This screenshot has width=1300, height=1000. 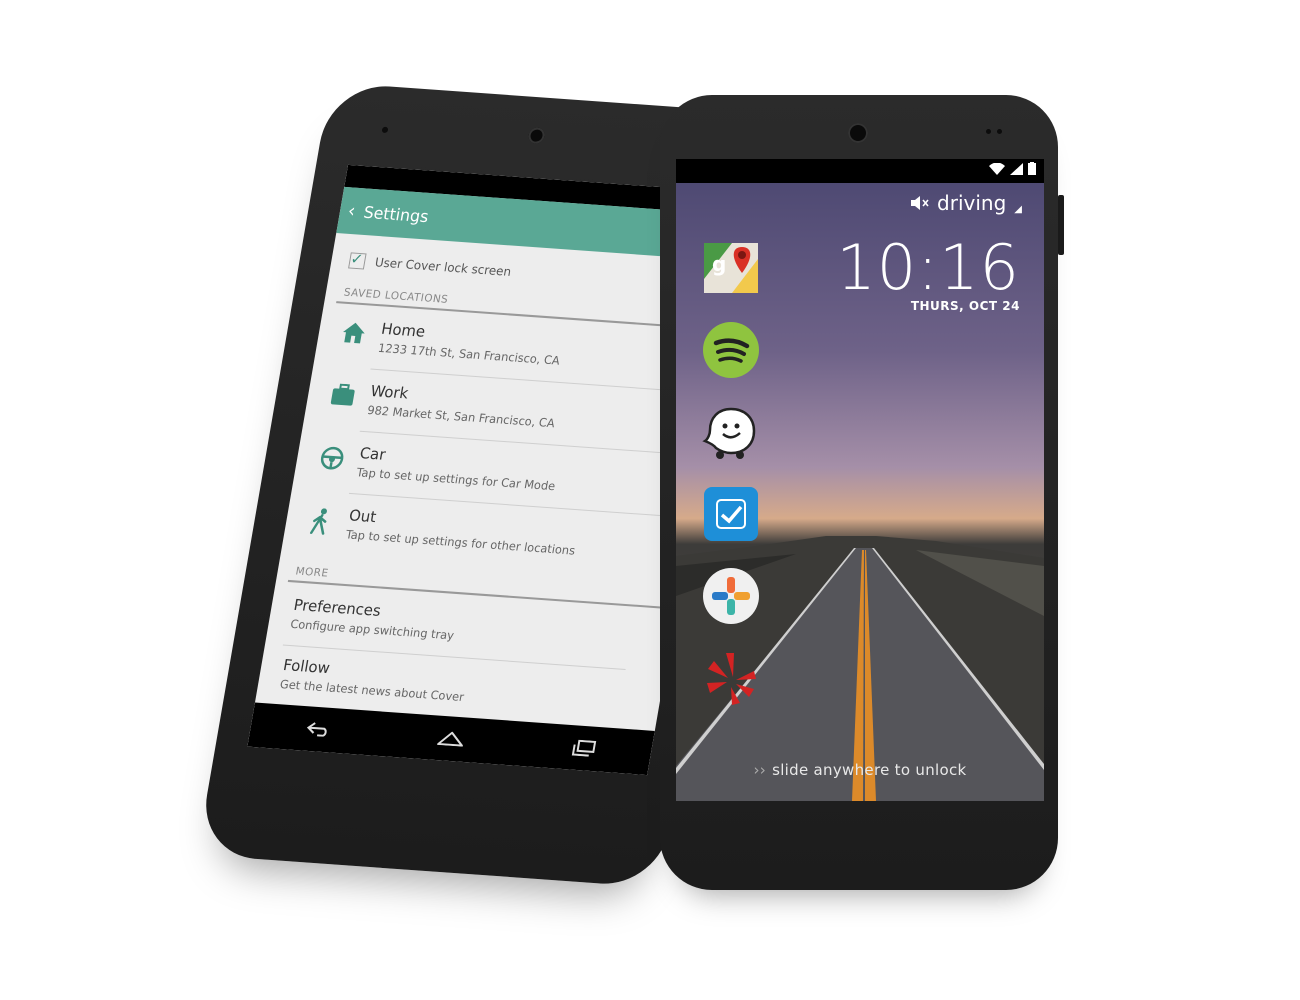 What do you see at coordinates (928, 267) in the screenshot?
I see `clock-time: 10:16` at bounding box center [928, 267].